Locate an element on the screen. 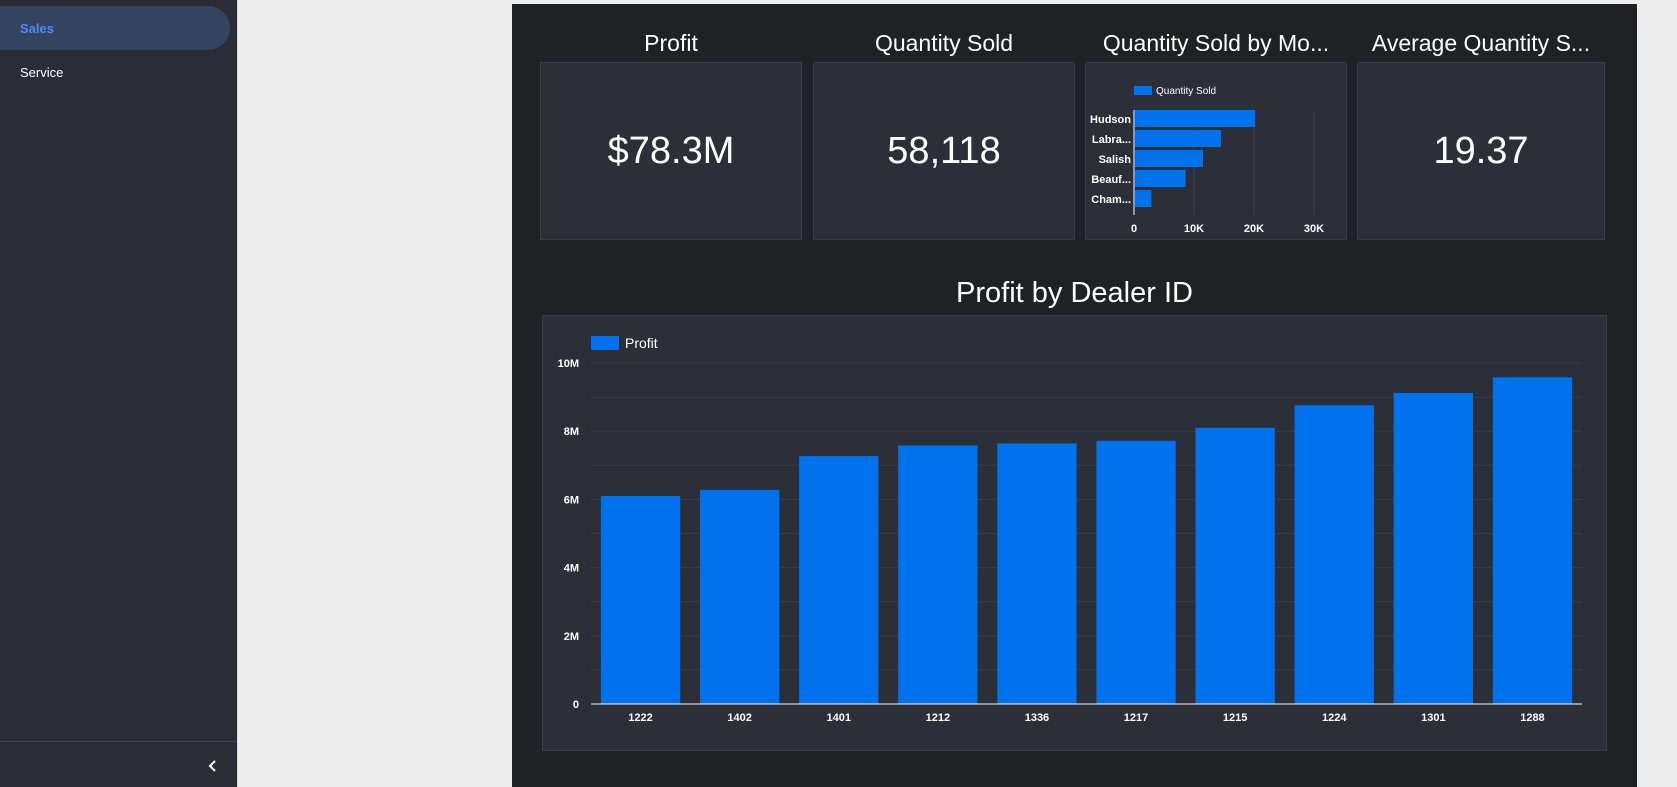  x-tick-label: 10K is located at coordinates (1194, 229).